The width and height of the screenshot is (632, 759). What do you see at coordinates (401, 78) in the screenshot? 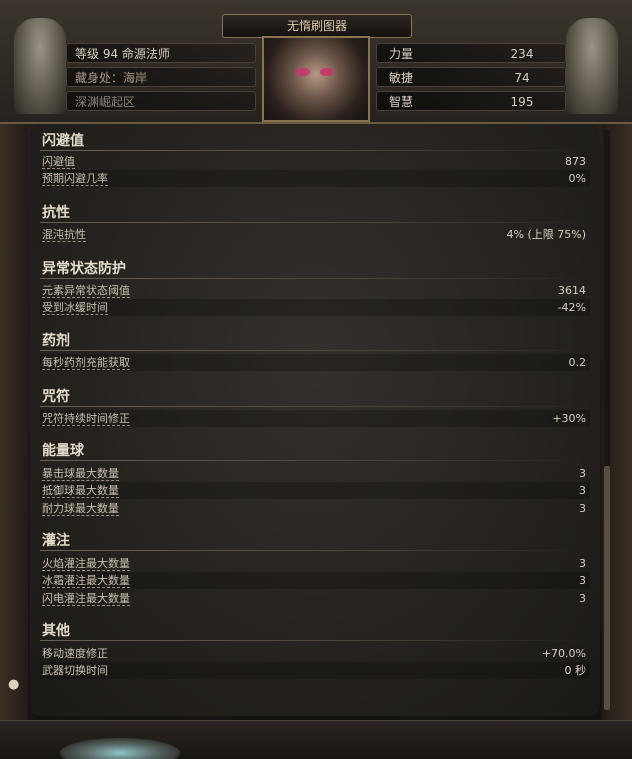
I see `attribute-label: 敏捷` at bounding box center [401, 78].